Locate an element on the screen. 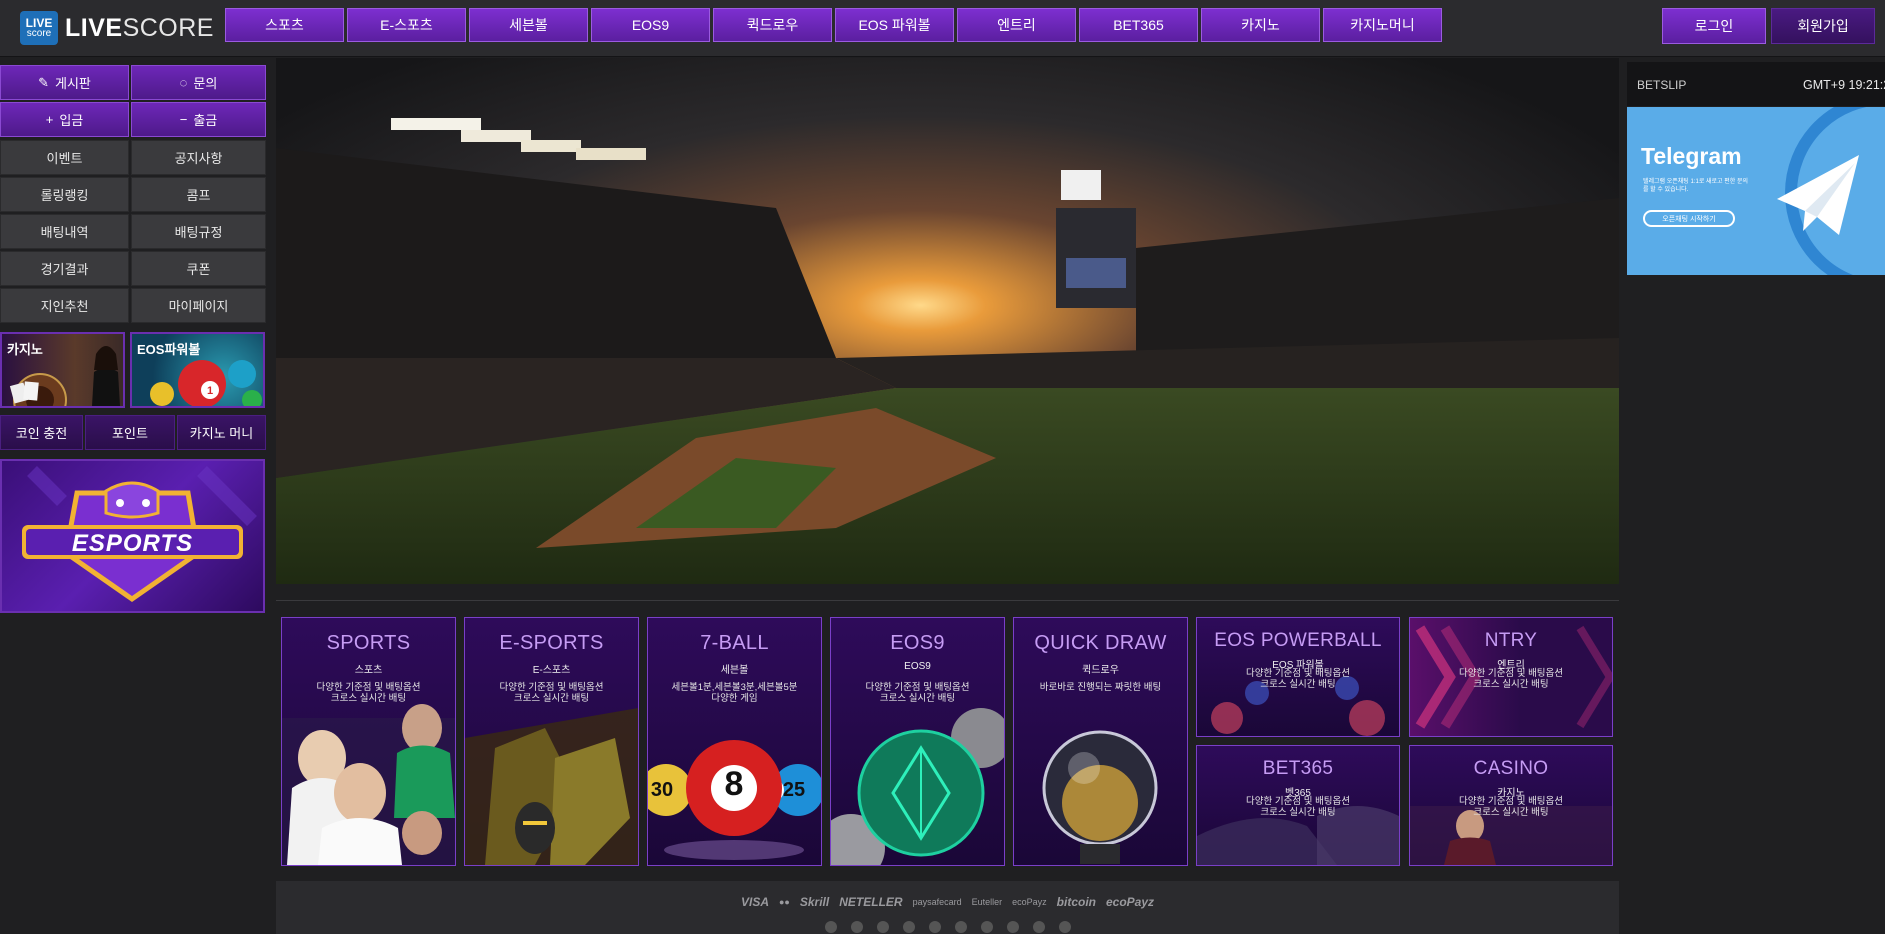 Image resolution: width=1885 pixels, height=934 pixels. logo-badge: LIVE score is located at coordinates (39, 28).